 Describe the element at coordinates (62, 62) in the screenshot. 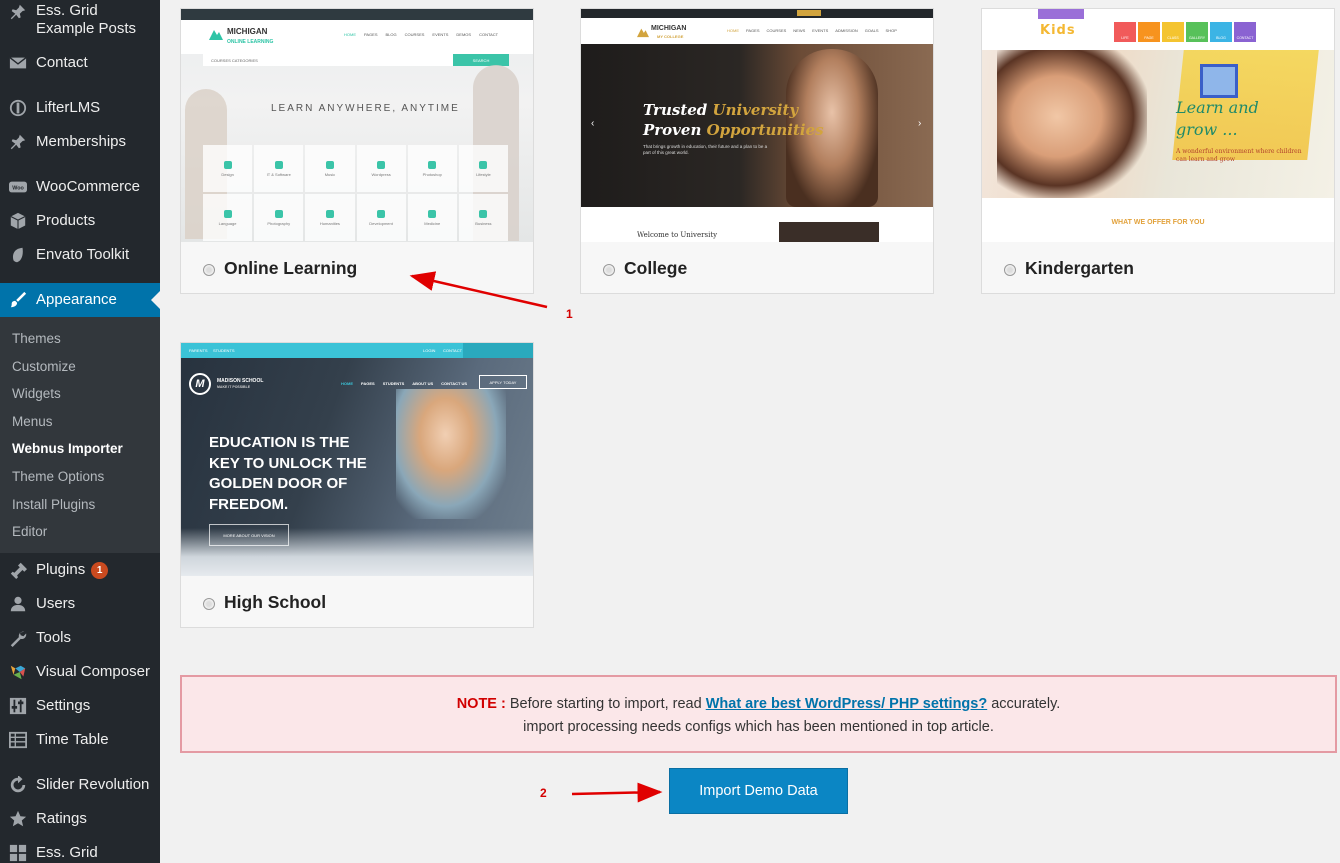

I see `menu-label: Contact` at that location.